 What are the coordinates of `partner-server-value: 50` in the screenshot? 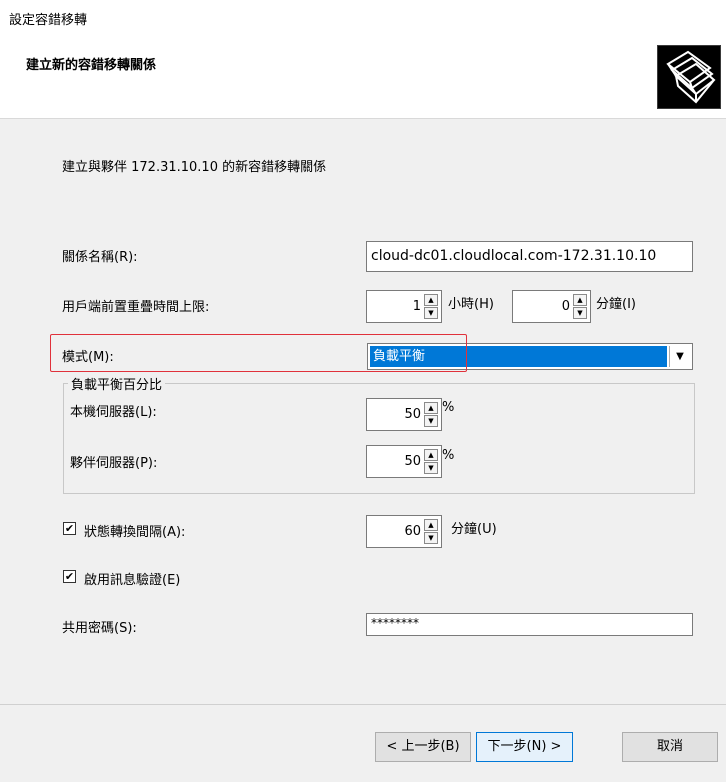 It's located at (412, 461).